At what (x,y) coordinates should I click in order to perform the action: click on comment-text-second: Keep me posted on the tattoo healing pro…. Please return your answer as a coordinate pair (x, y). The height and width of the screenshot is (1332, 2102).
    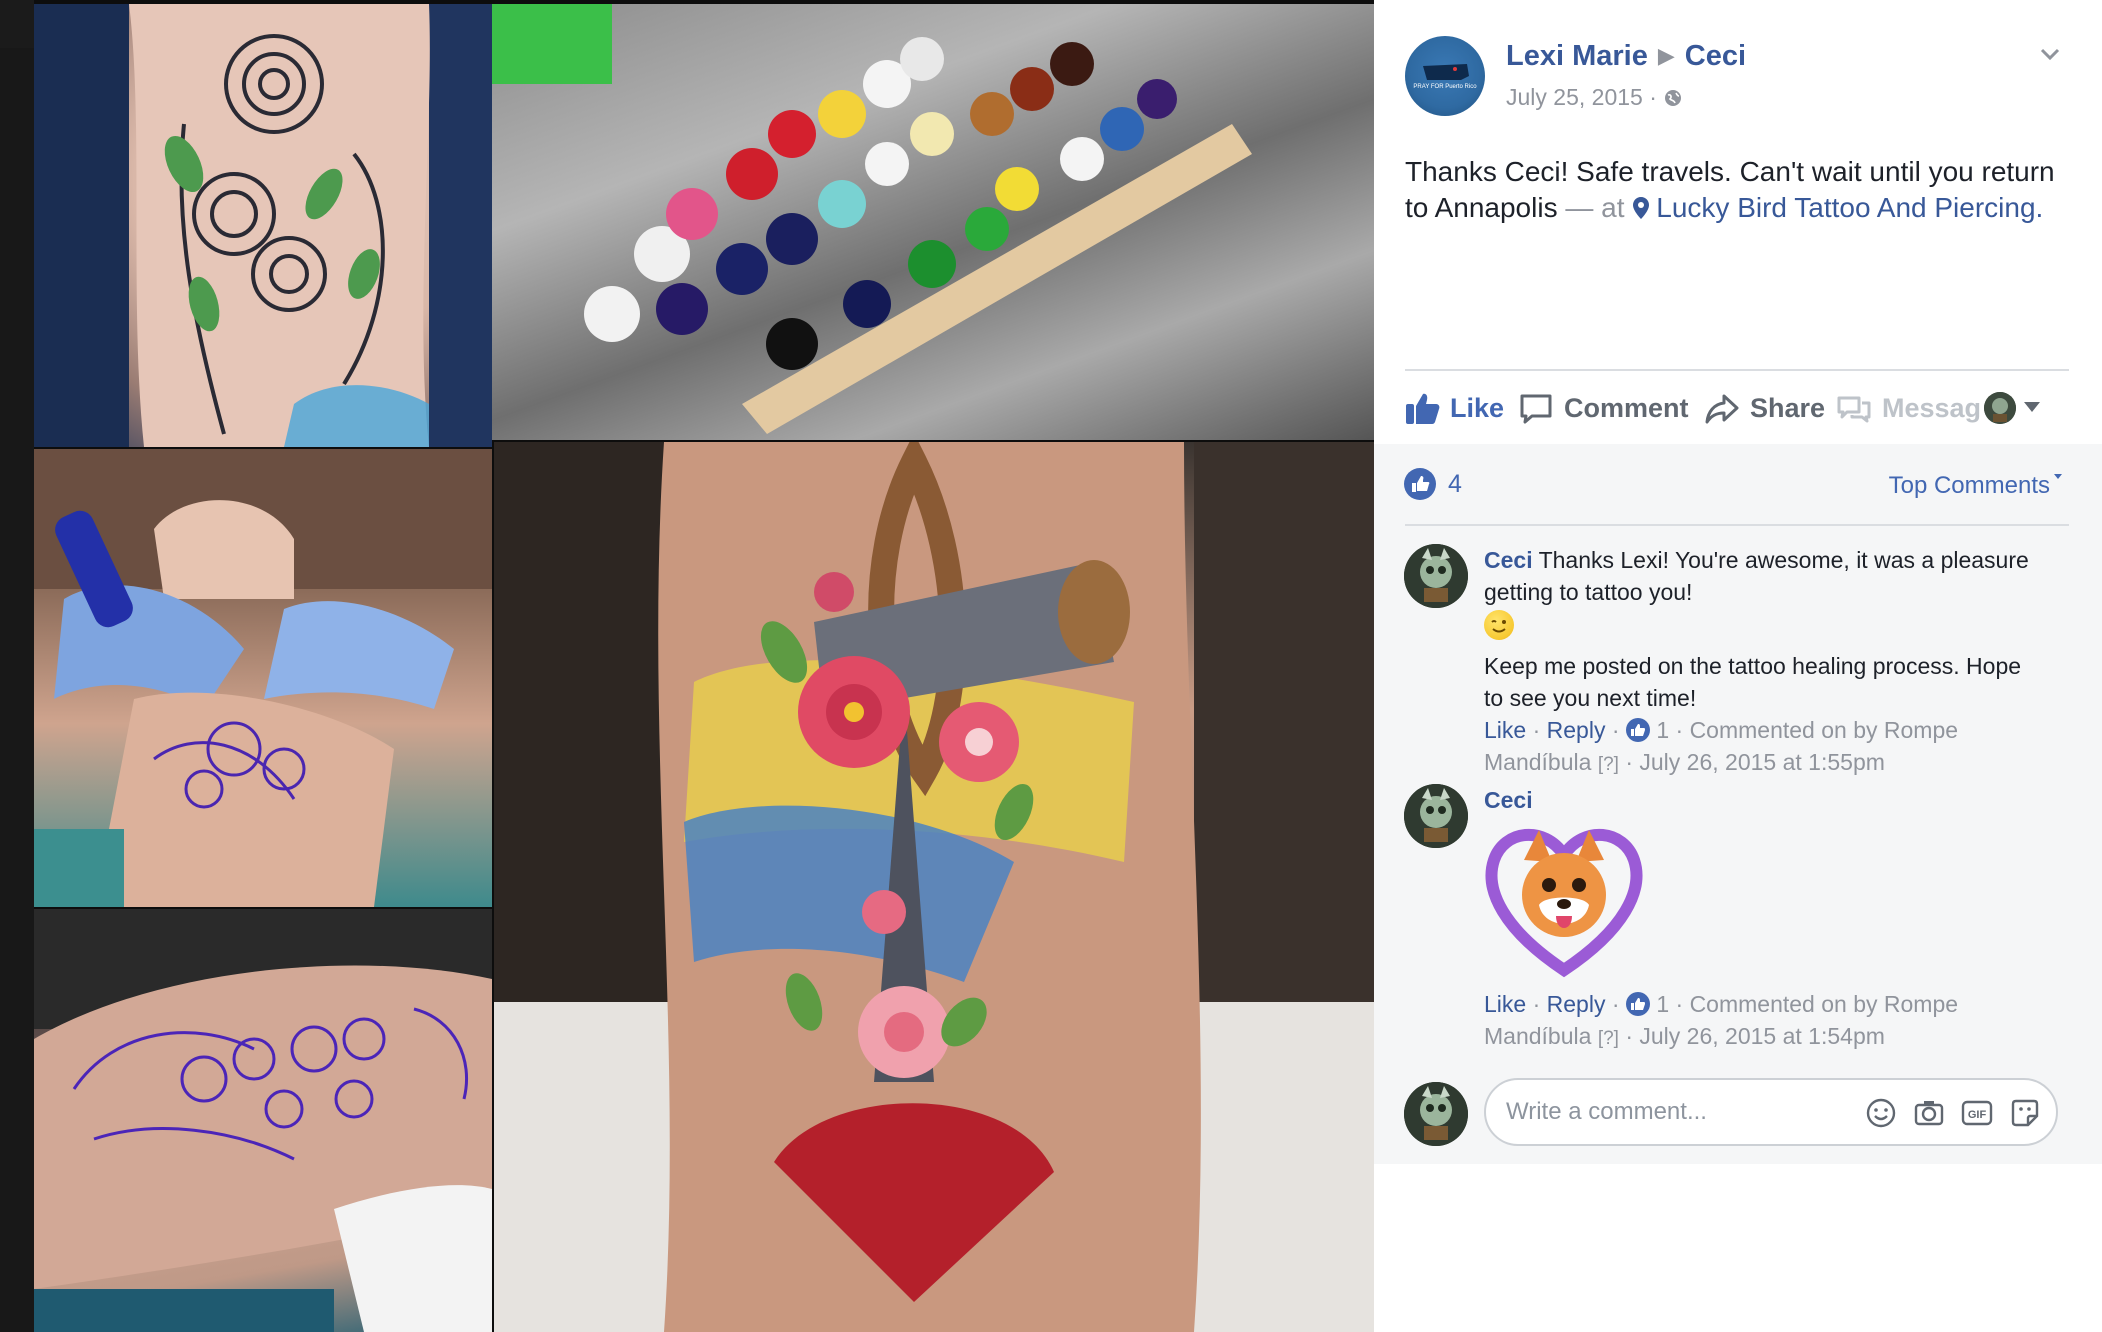
    Looking at the image, I should click on (1753, 682).